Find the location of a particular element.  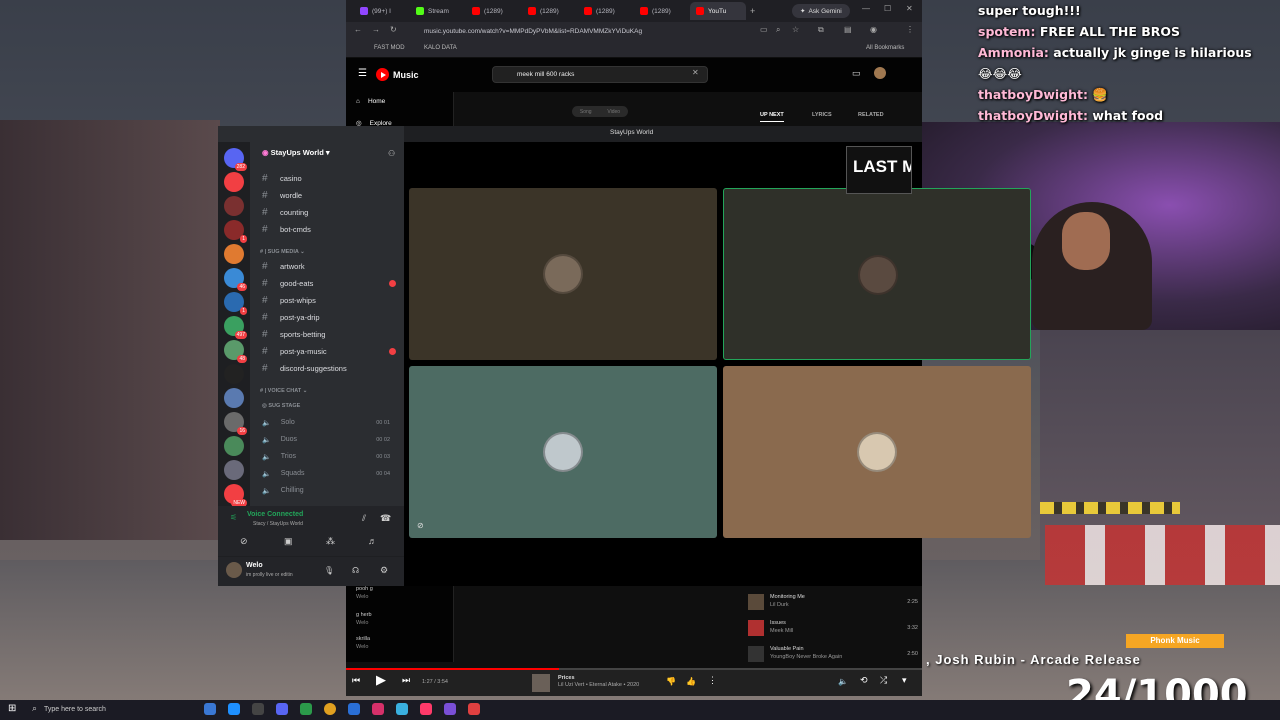

category-header: # | SUG MEDIA ⌄ is located at coordinates (282, 252).